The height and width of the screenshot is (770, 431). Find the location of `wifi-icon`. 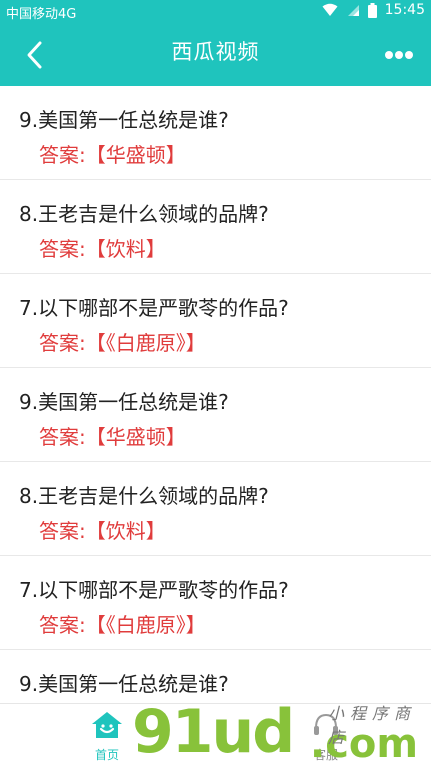

wifi-icon is located at coordinates (330, 9).